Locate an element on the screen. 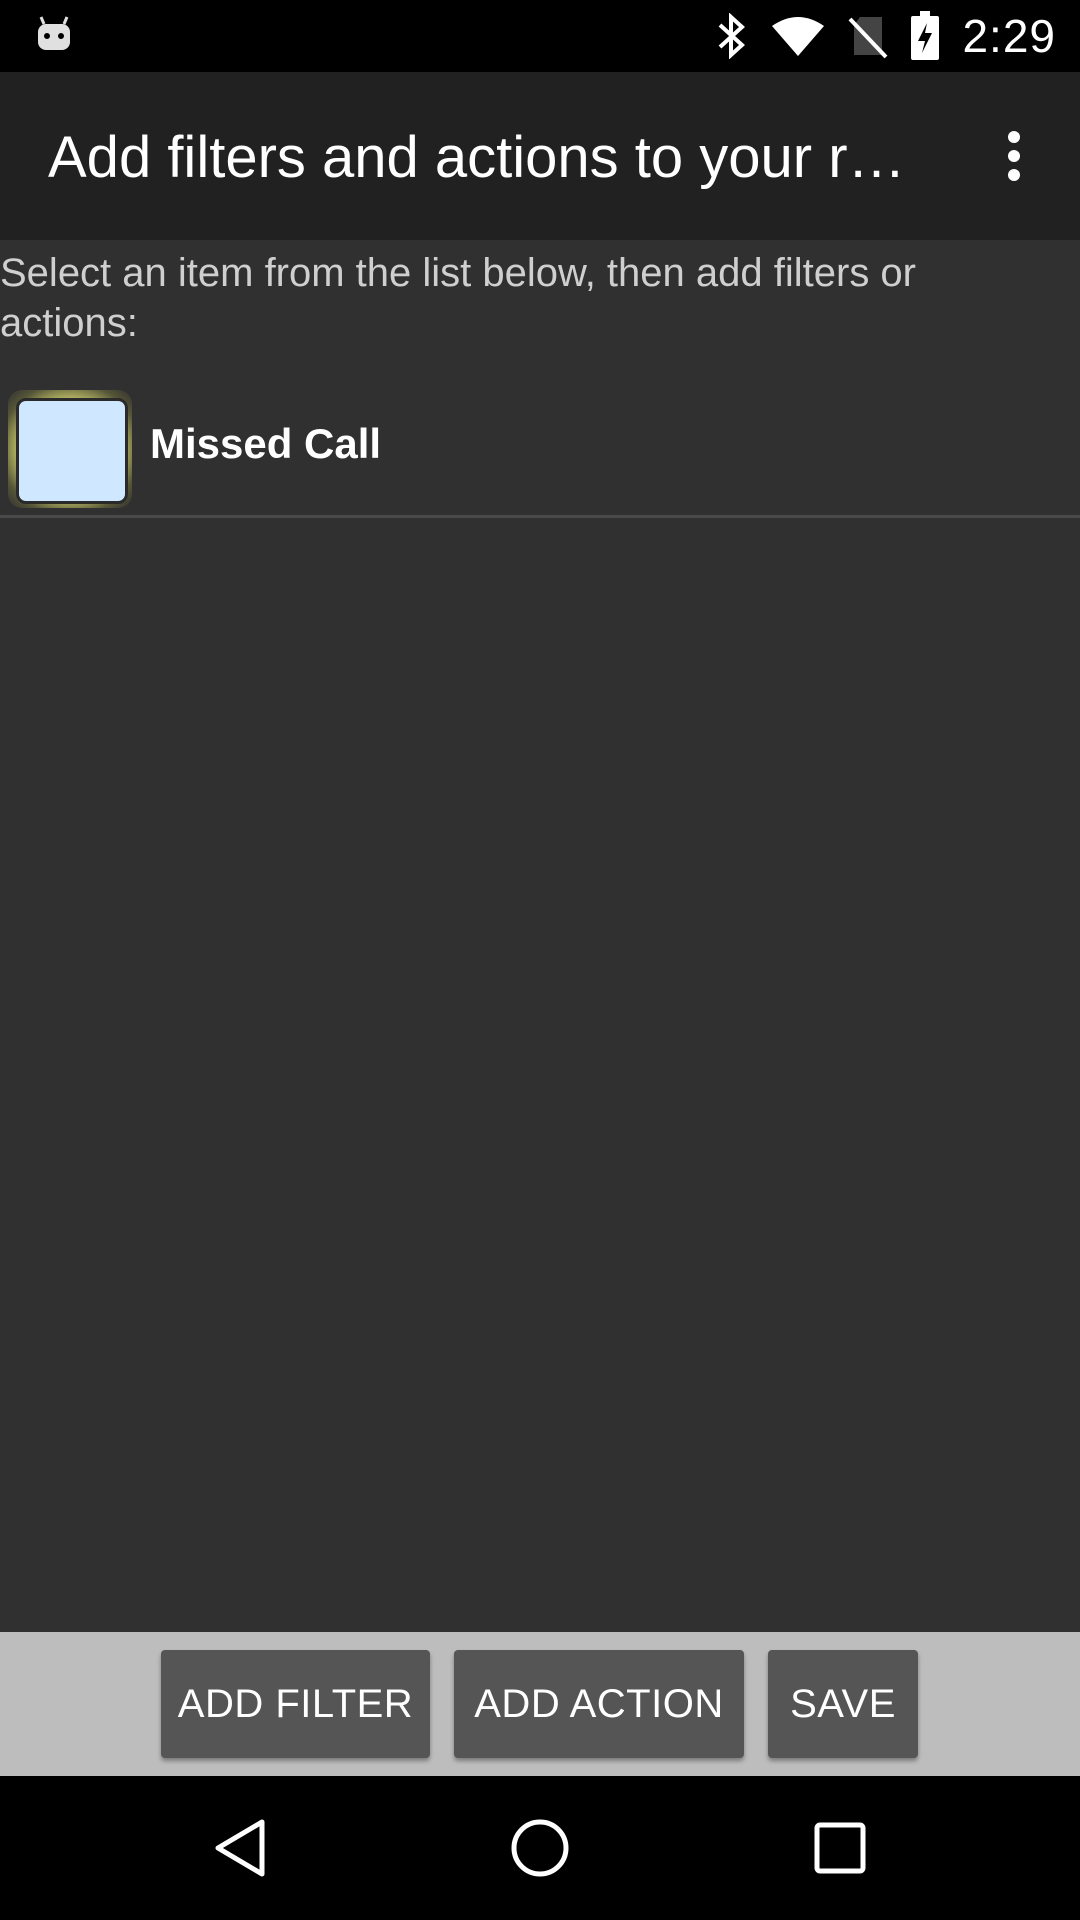  add-action-button: ADD ACTION is located at coordinates (599, 1704).